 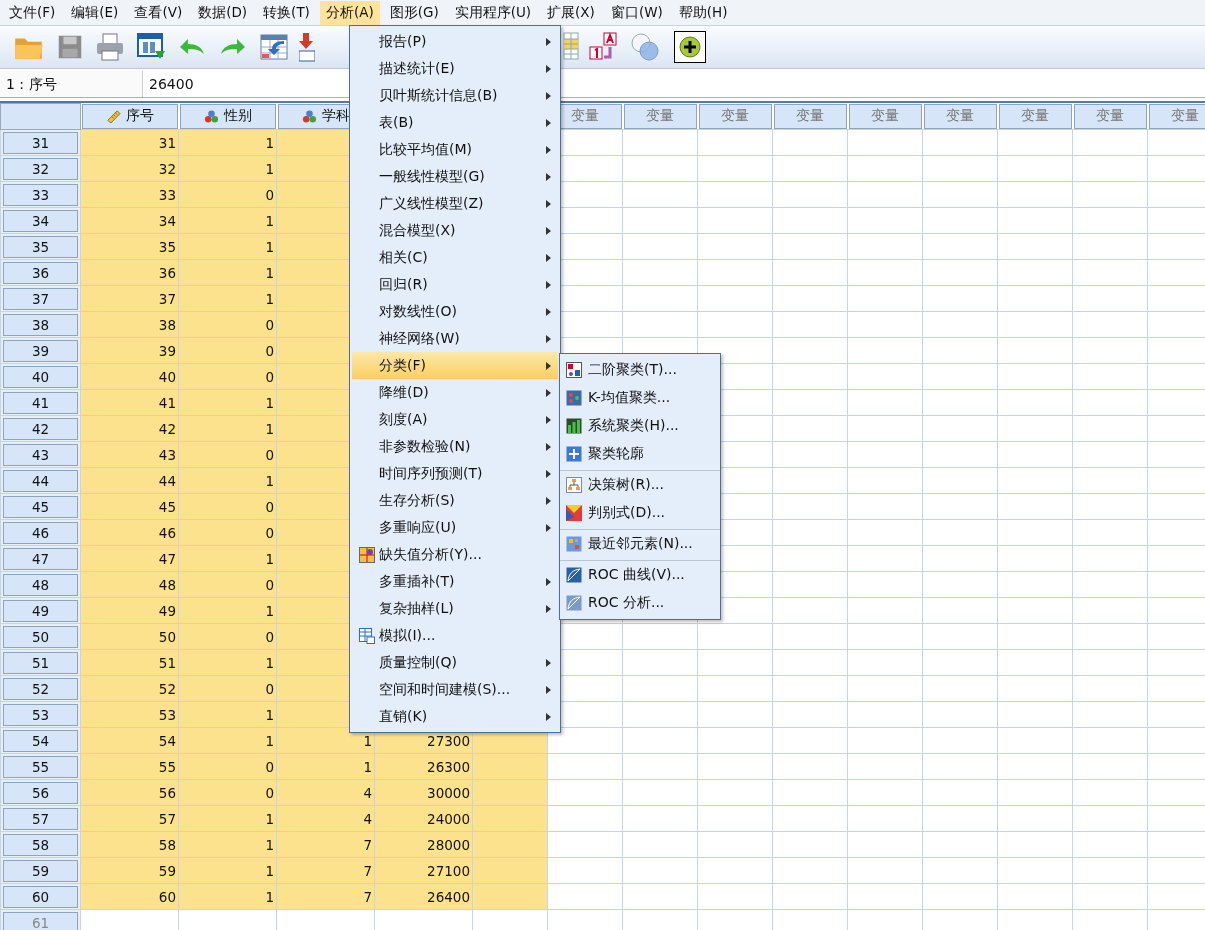 I want to click on menu-item: 时间序列预测(T), so click(x=455, y=473).